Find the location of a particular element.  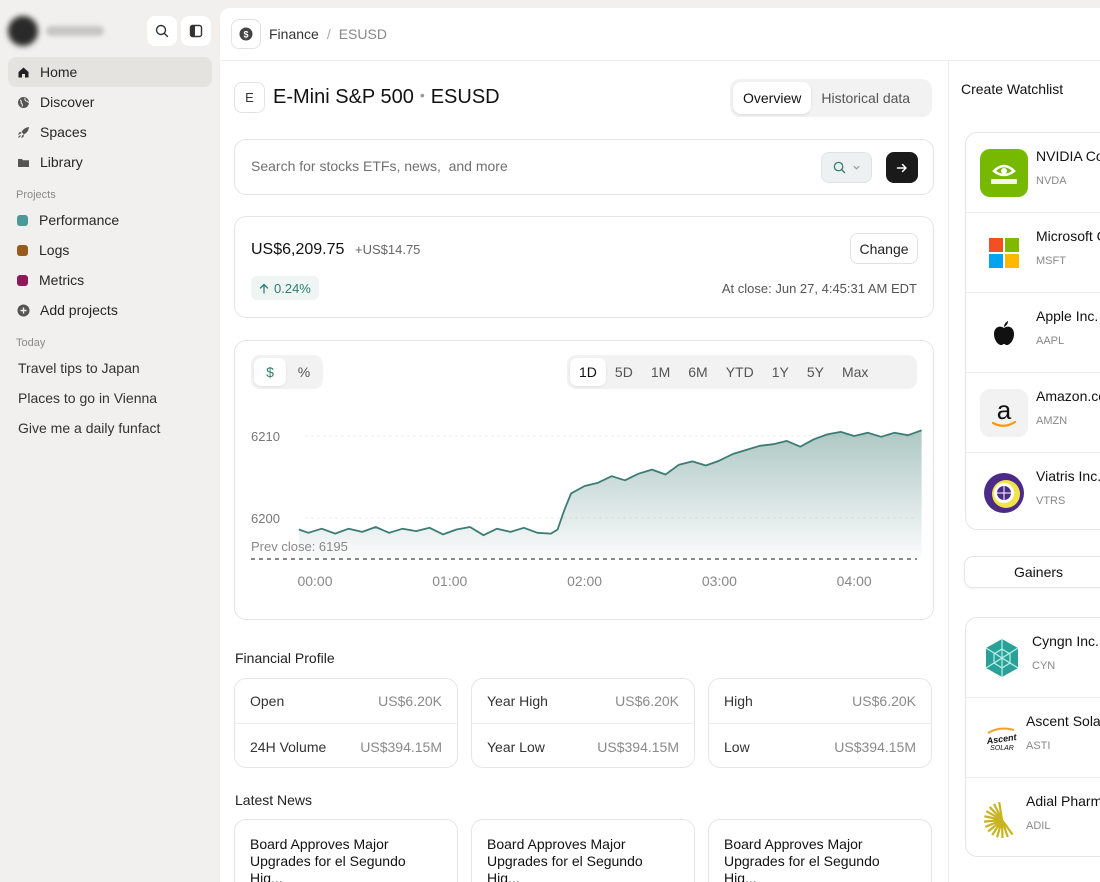

sidebar-item-label: Add projects is located at coordinates (79, 310).